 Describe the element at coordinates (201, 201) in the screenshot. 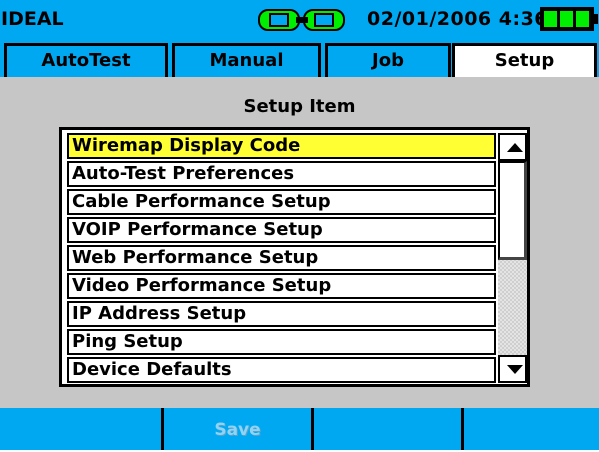

I see `list-item-label: Cable Performance Setup` at that location.